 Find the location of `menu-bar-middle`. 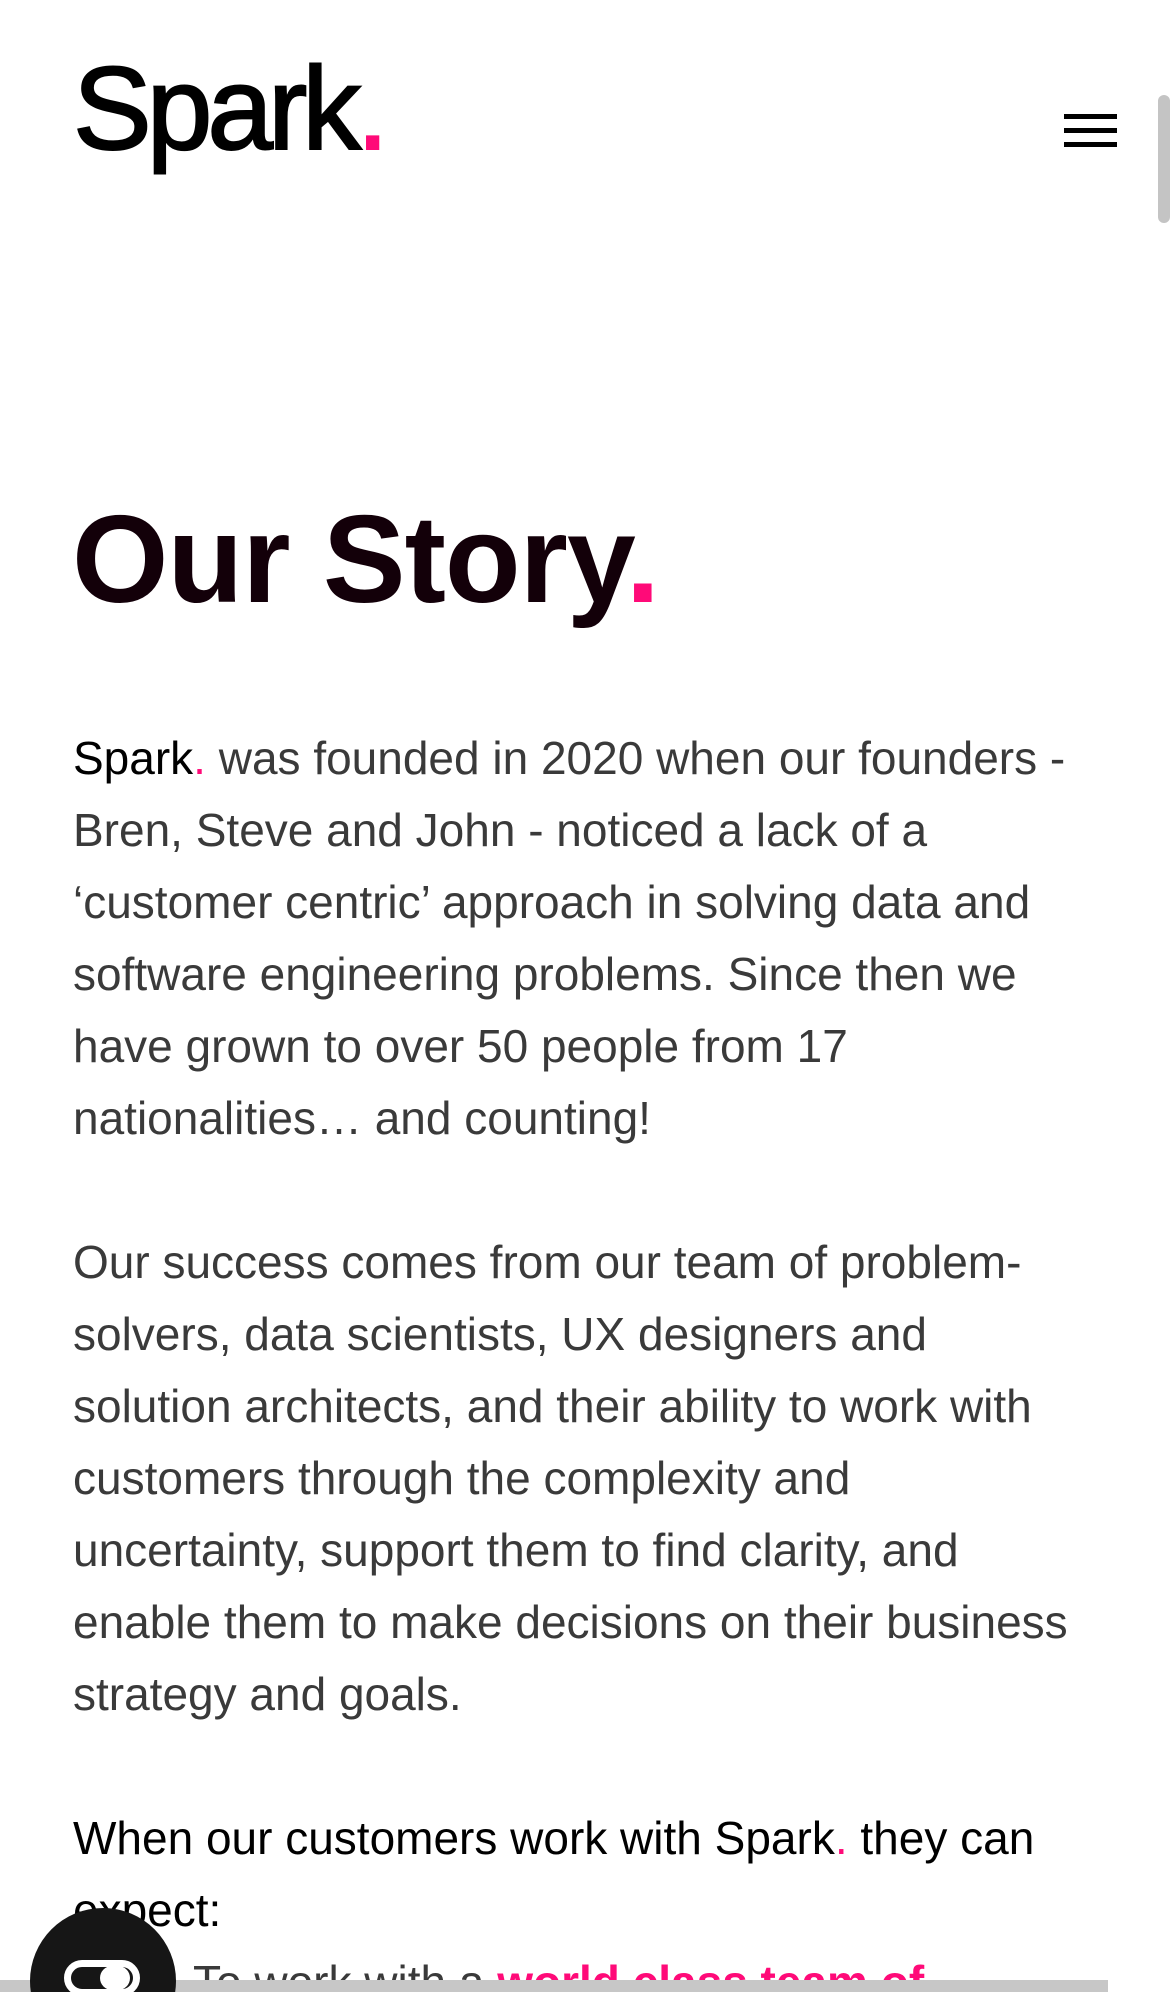

menu-bar-middle is located at coordinates (1090, 130).